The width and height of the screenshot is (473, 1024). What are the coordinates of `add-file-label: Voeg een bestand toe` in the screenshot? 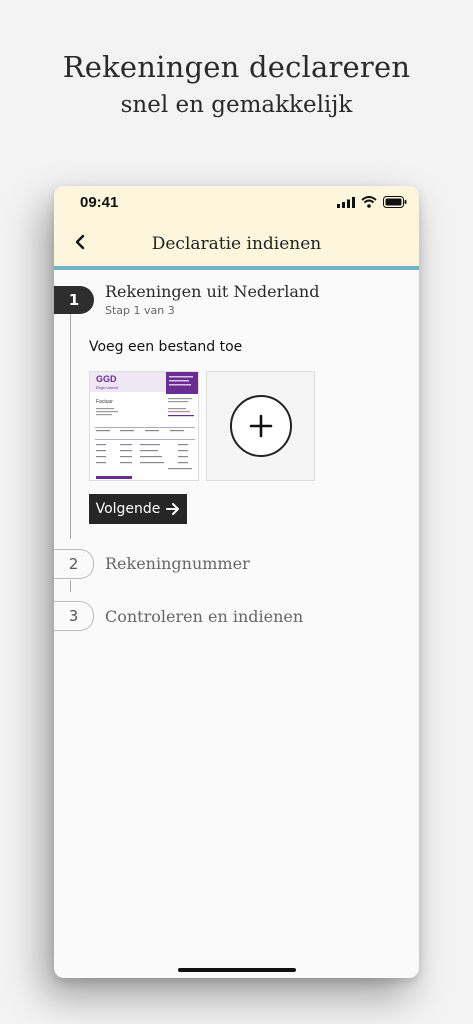 It's located at (166, 347).